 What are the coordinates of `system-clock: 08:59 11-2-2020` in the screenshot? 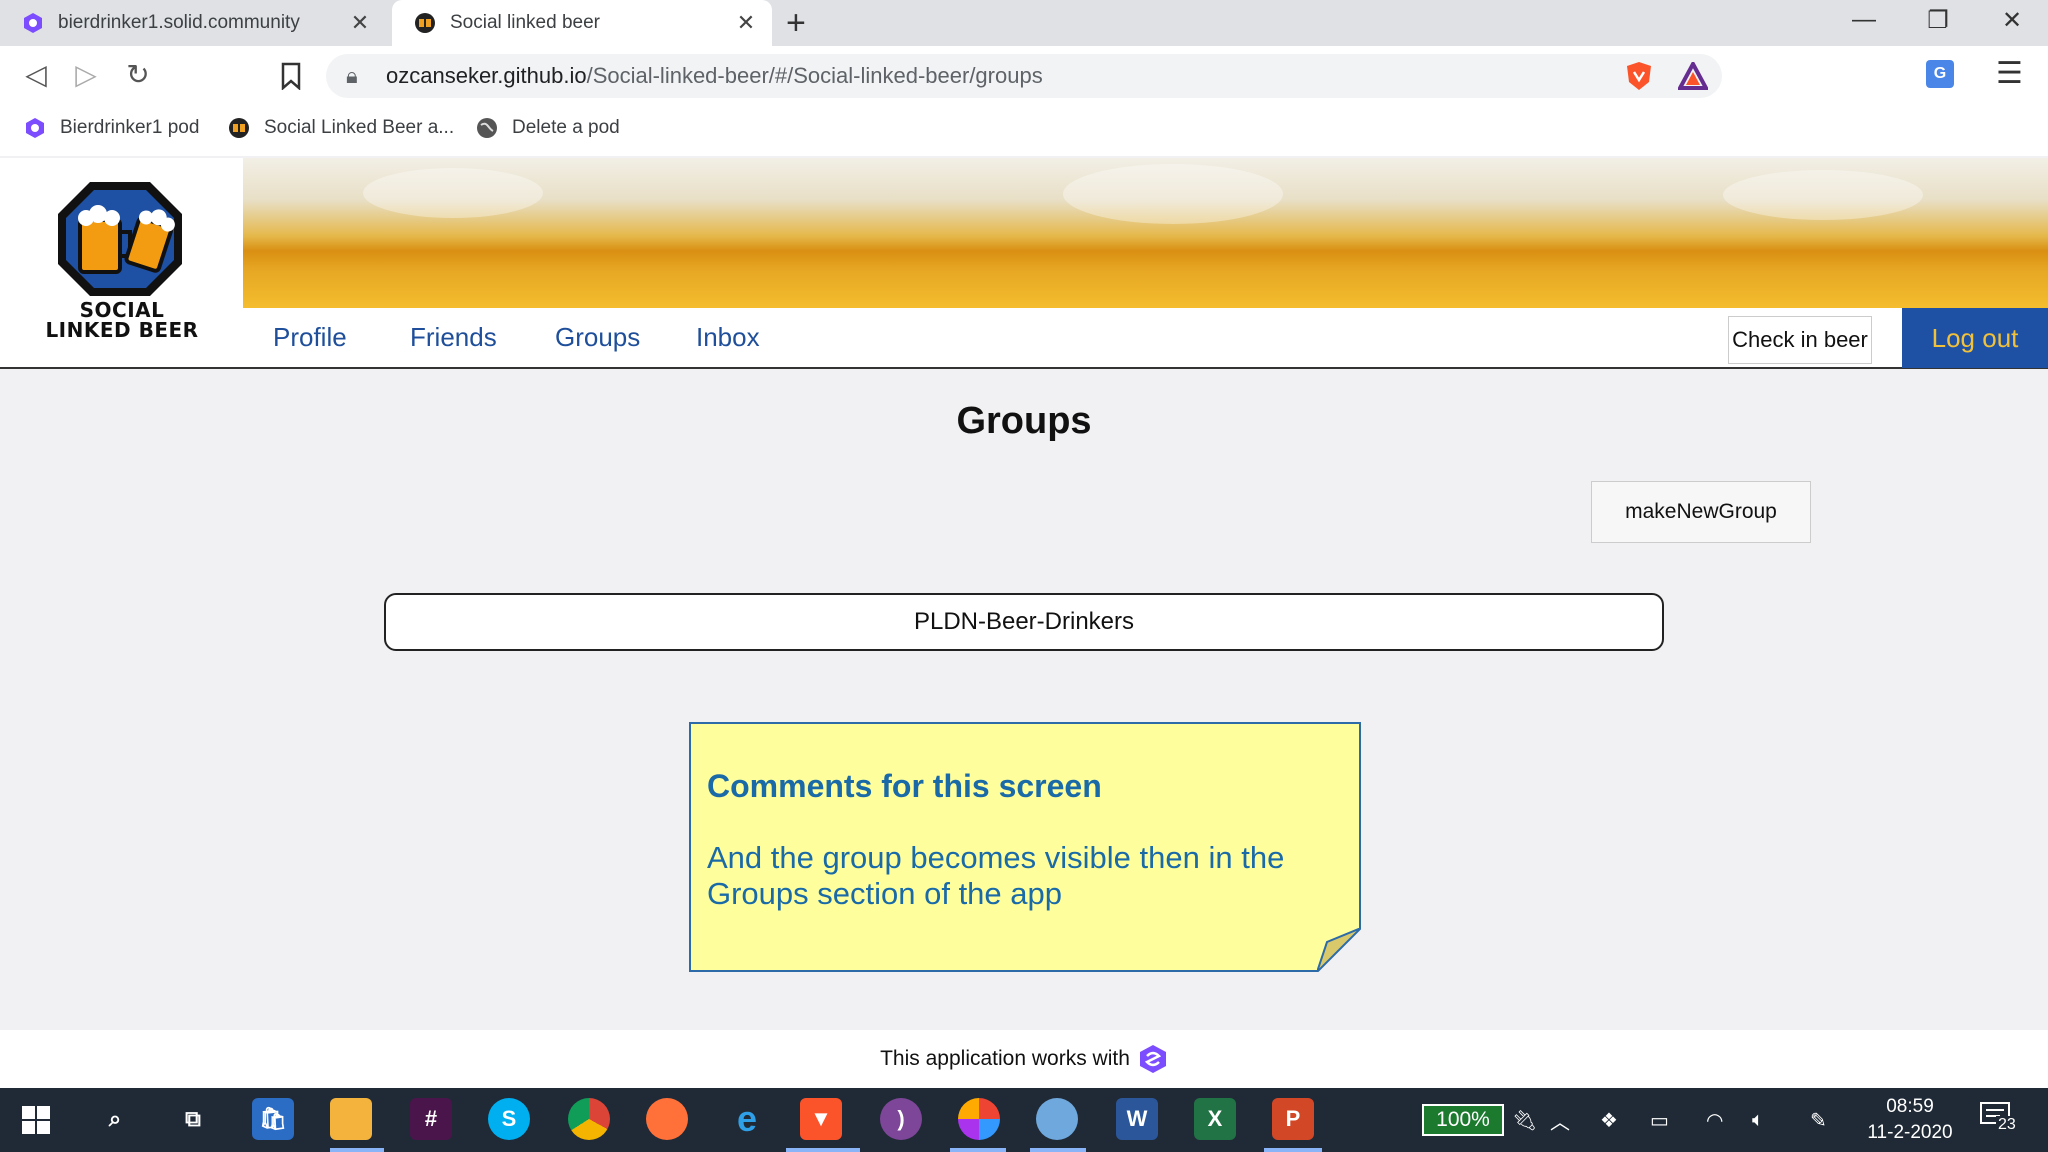 It's located at (1910, 1120).